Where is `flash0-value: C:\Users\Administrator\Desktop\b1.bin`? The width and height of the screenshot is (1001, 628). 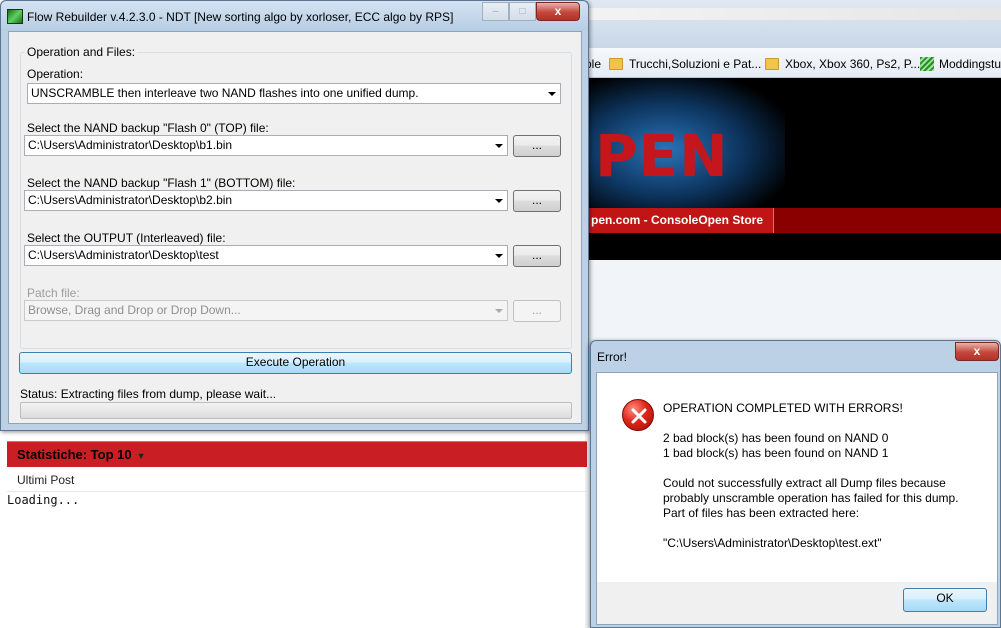 flash0-value: C:\Users\Administrator\Desktop\b1.bin is located at coordinates (130, 145).